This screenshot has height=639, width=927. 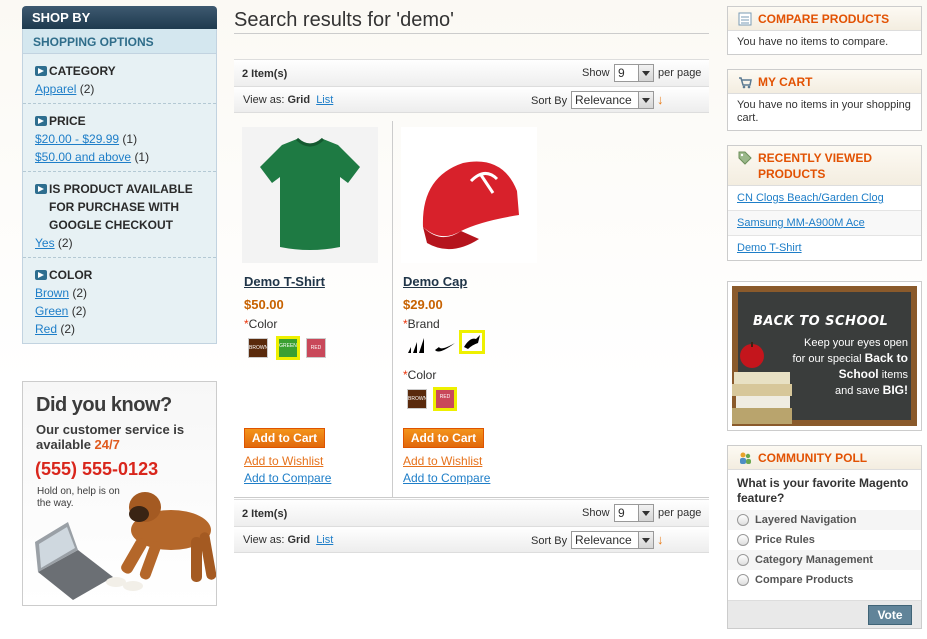 What do you see at coordinates (45, 243) in the screenshot?
I see `filter-link: Yes` at bounding box center [45, 243].